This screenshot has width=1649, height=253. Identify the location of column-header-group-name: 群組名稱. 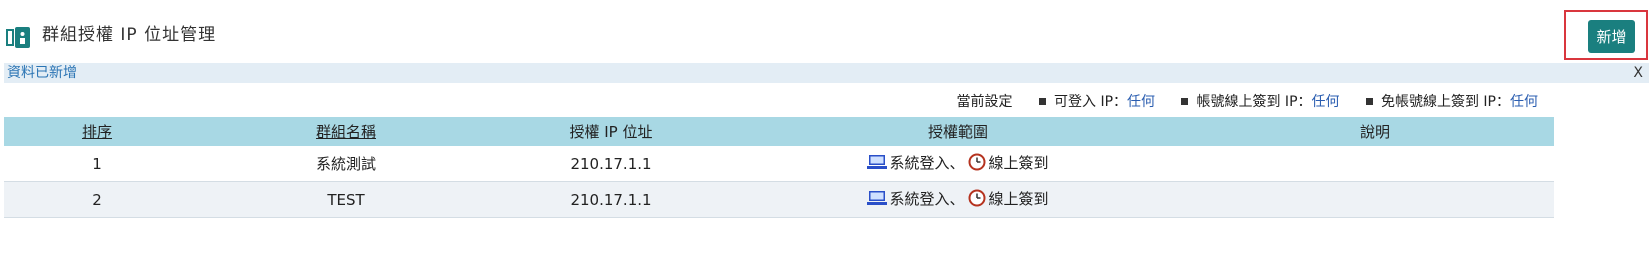
(346, 131).